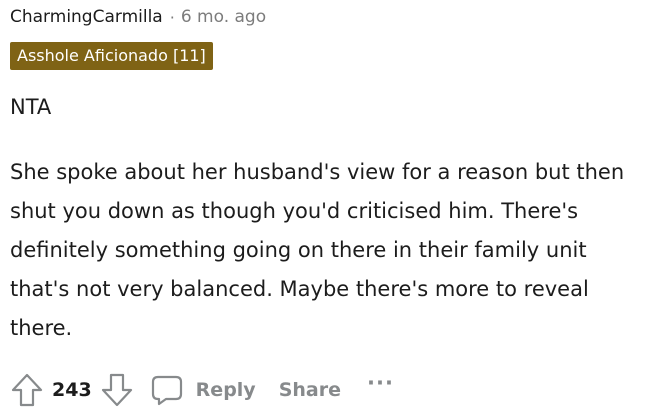 Image resolution: width=657 pixels, height=412 pixels. What do you see at coordinates (223, 17) in the screenshot?
I see `comment-timestamp: 6 mo. ago` at bounding box center [223, 17].